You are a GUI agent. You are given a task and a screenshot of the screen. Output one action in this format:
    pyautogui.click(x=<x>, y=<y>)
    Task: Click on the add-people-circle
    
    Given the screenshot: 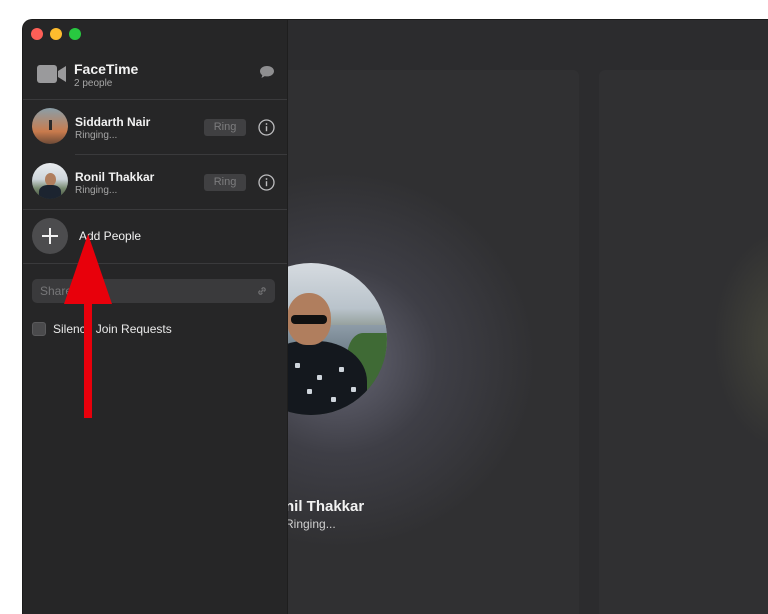 What is the action you would take?
    pyautogui.click(x=50, y=236)
    